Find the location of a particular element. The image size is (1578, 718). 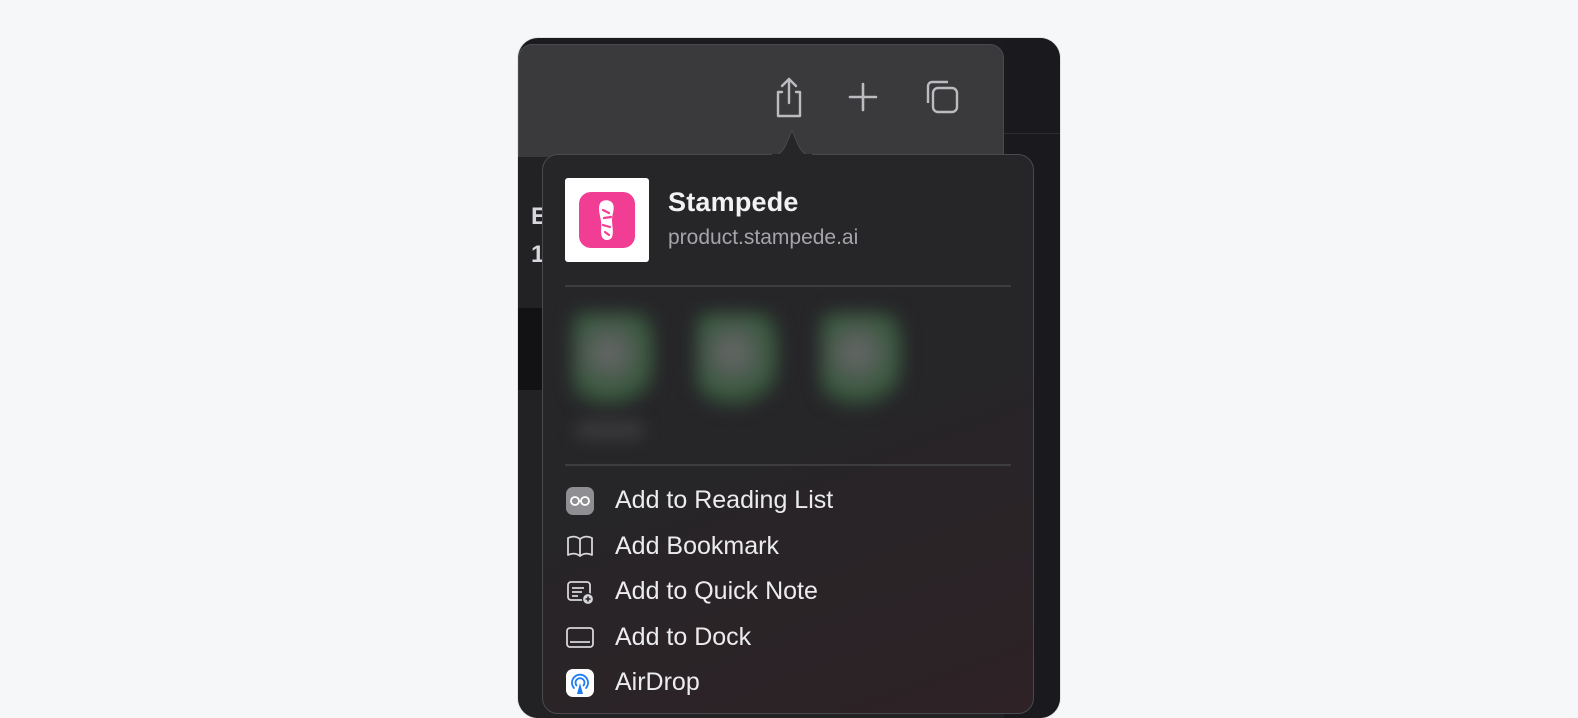

stampede-app-icon is located at coordinates (607, 220).